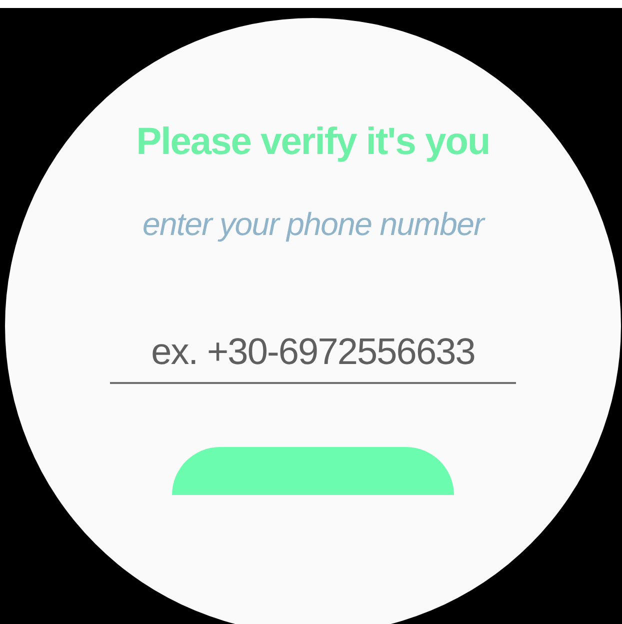 This screenshot has height=624, width=622. Describe the element at coordinates (313, 224) in the screenshot. I see `subtitle: enter your phone number` at that location.